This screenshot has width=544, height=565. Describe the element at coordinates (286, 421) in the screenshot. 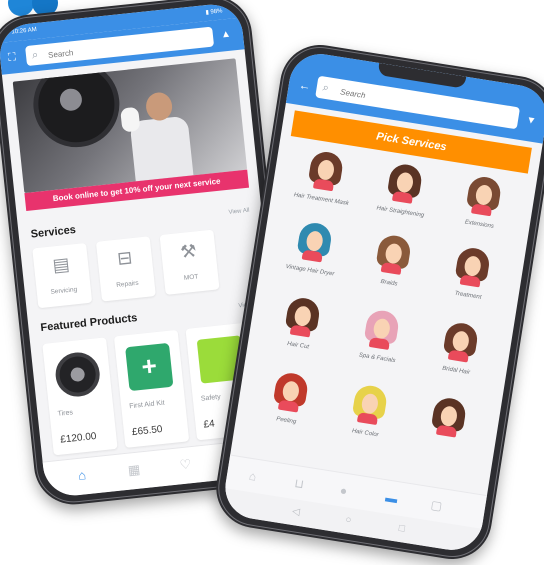

I see `service-label: Peeling` at that location.